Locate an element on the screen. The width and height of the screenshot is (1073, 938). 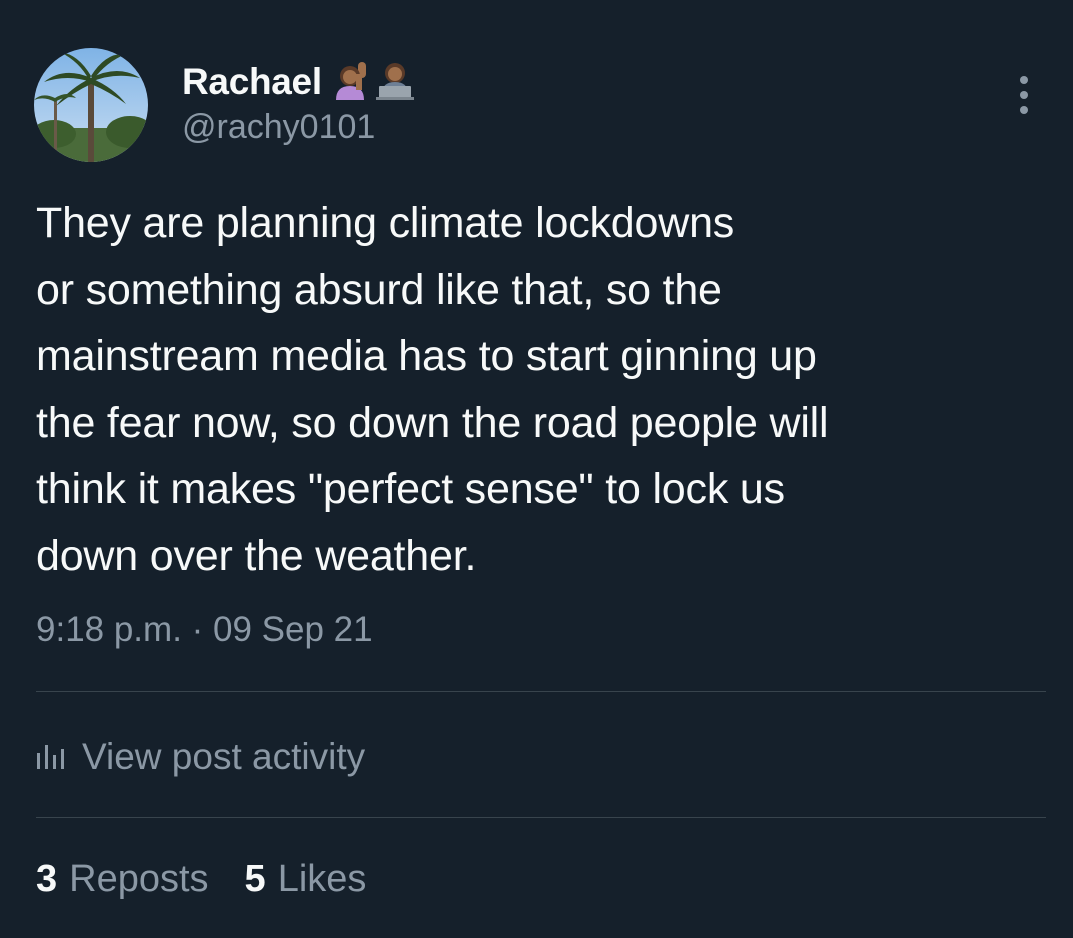
more-dots-icon is located at coordinates (1024, 80).